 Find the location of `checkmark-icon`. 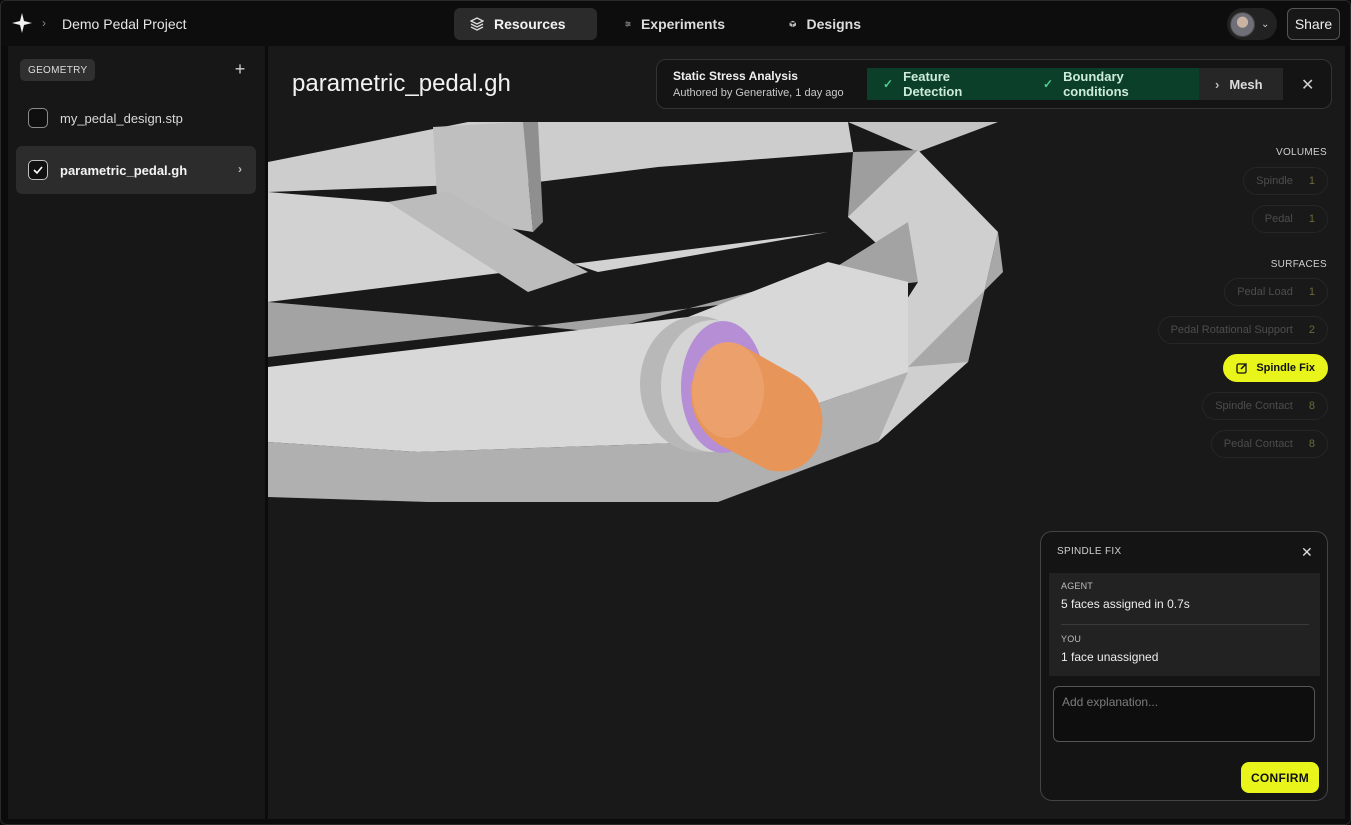

checkmark-icon is located at coordinates (38, 170).